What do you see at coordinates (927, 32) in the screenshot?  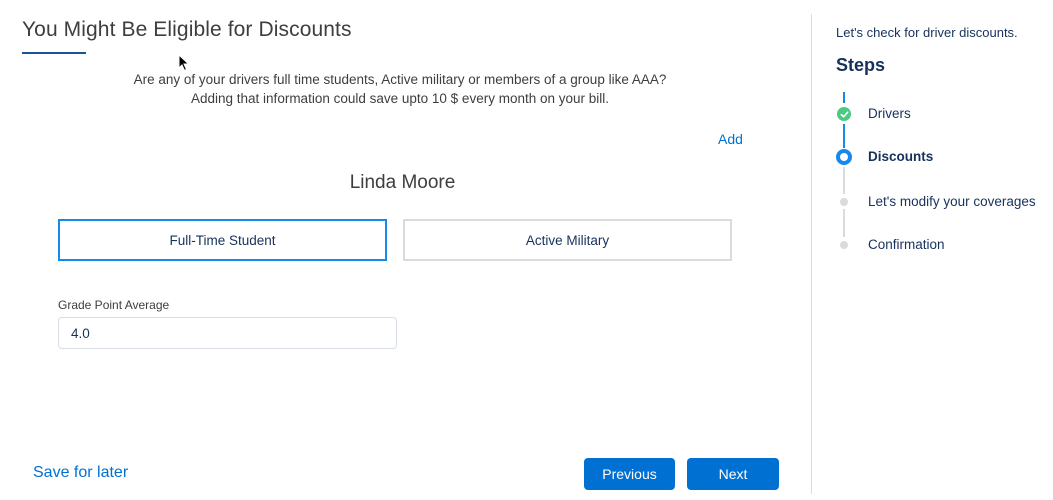 I see `sidebar-description: Let's check for driver discounts.` at bounding box center [927, 32].